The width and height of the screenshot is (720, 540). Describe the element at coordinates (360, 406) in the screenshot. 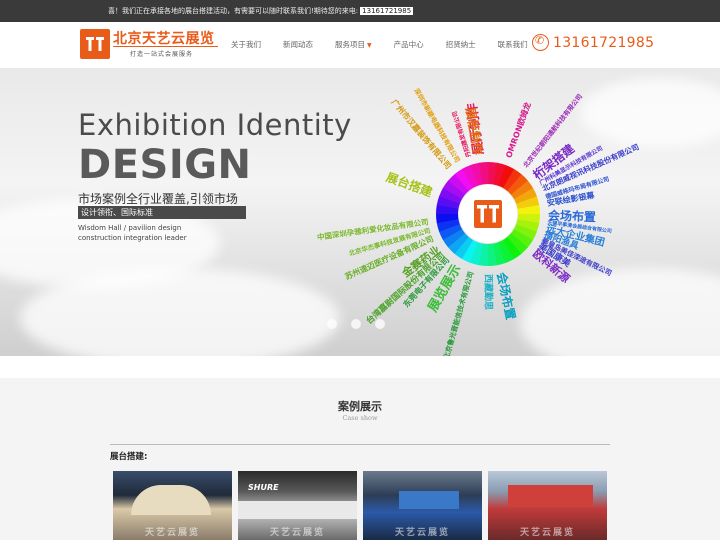

I see `section-title: 案例展示` at that location.